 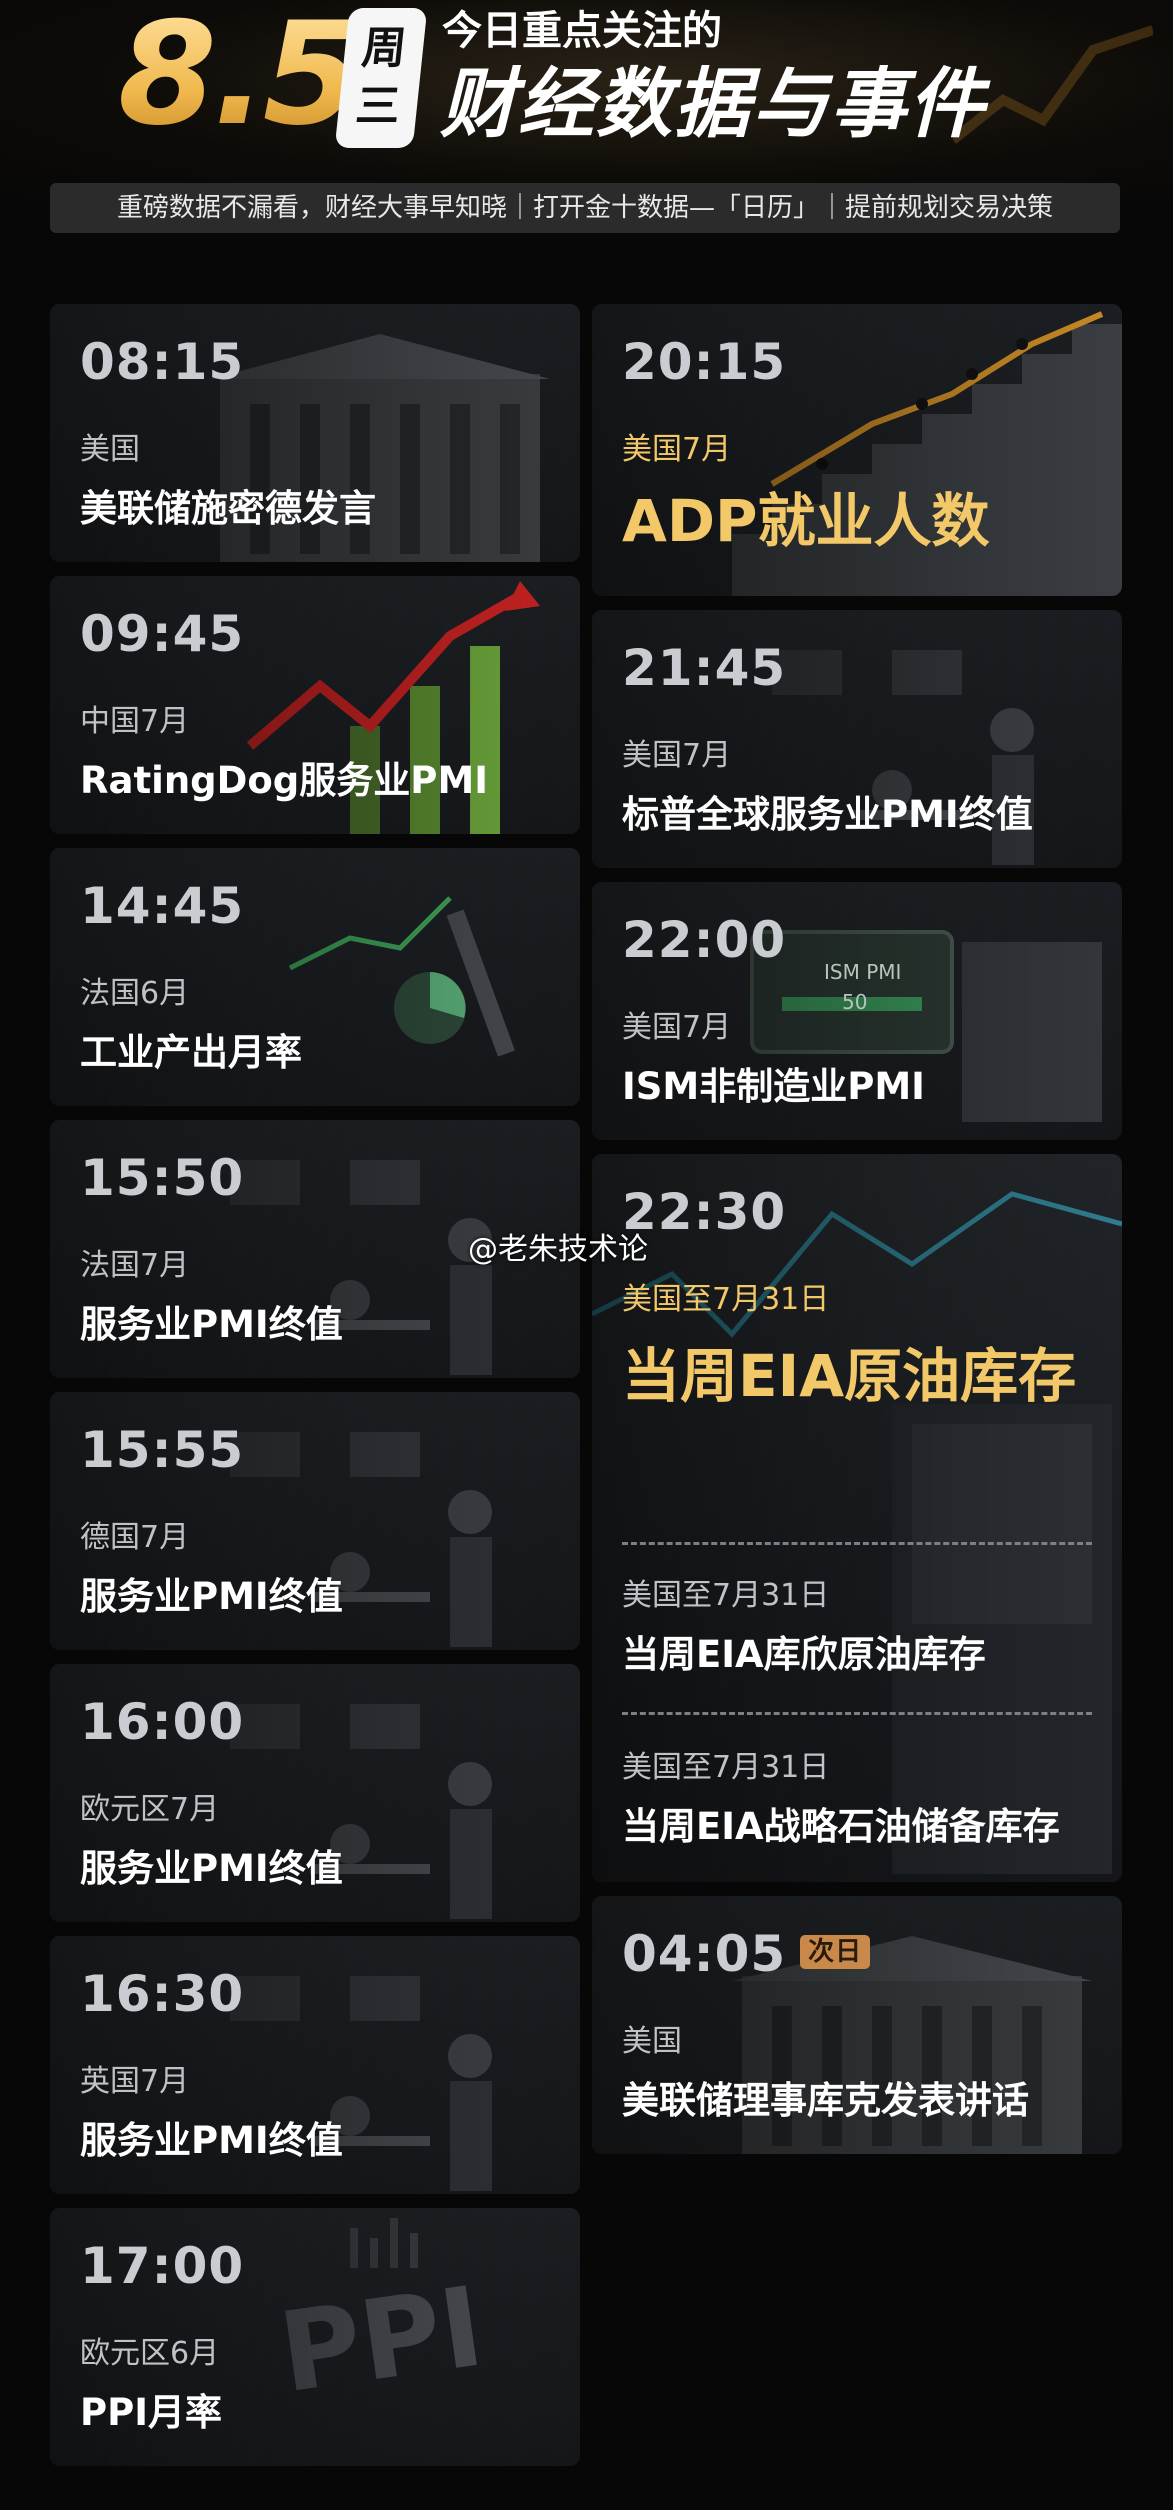 I want to click on event-time: 15:50, so click(x=162, y=1178).